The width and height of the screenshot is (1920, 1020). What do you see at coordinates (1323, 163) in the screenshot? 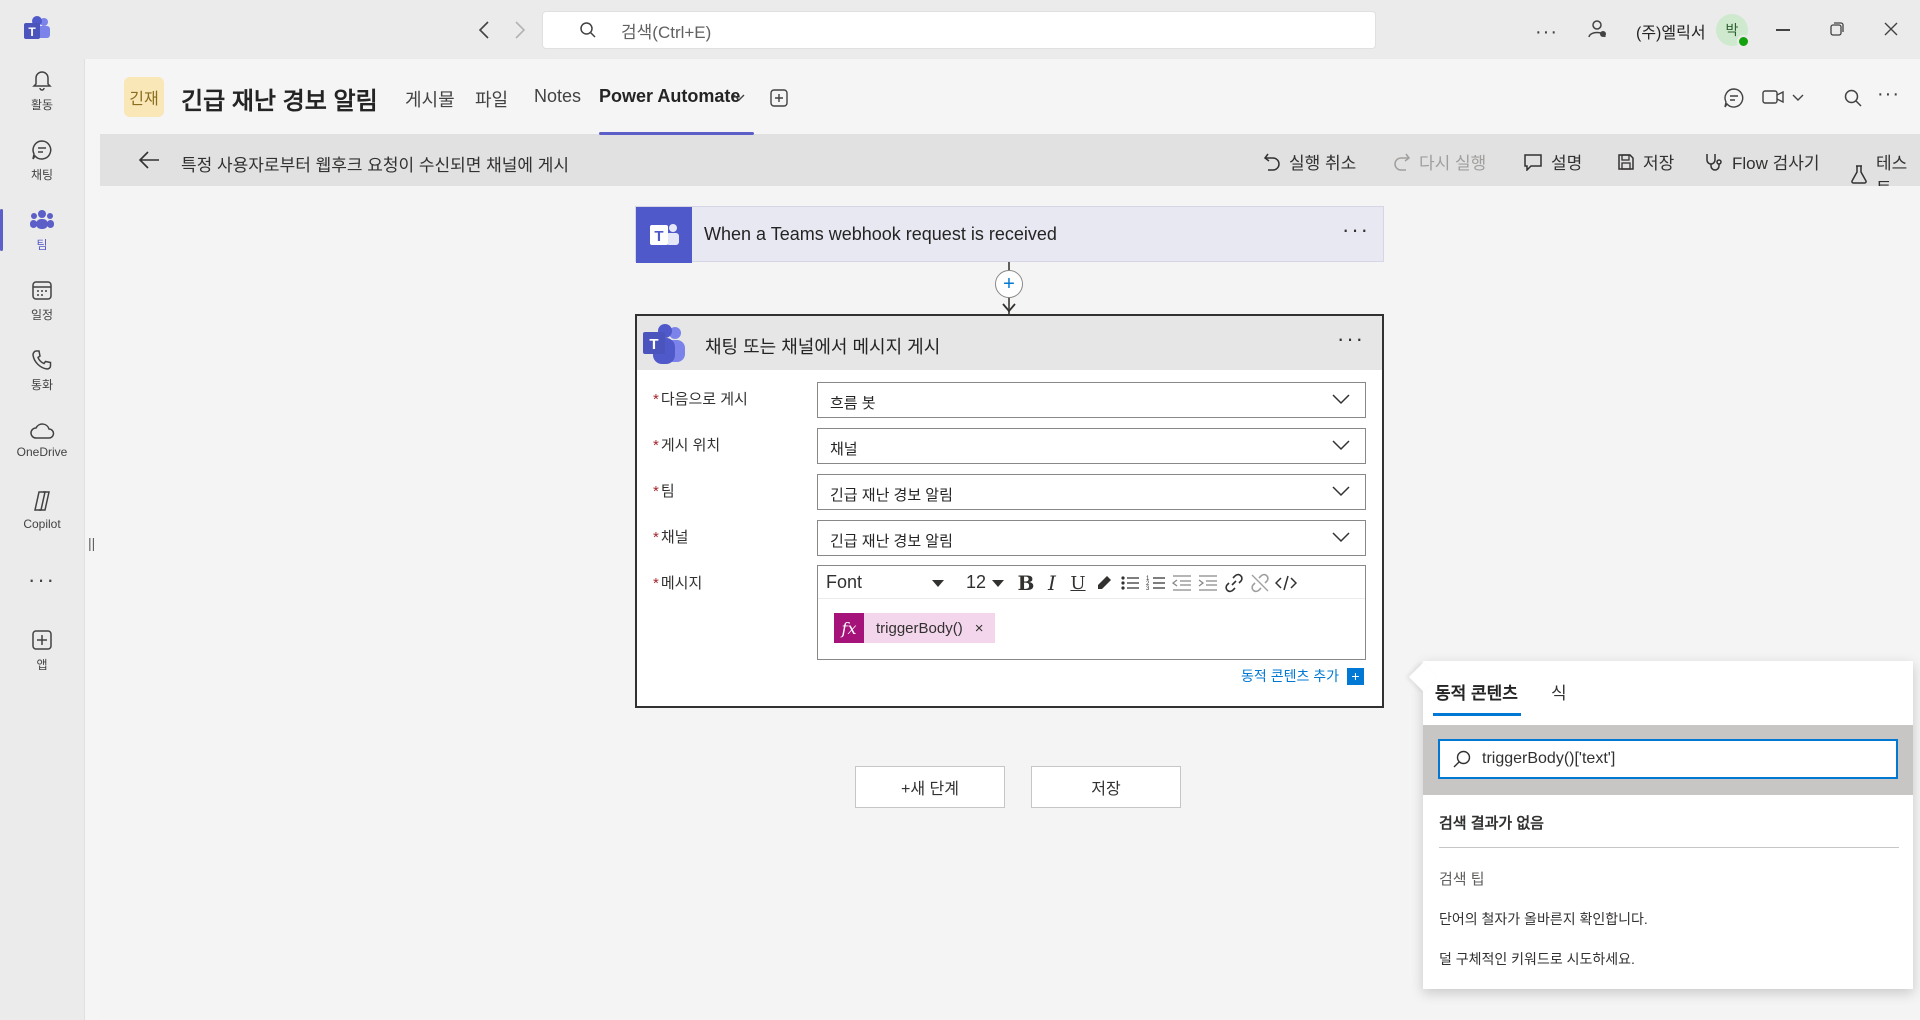
I see `undo-label: 실행 취소` at bounding box center [1323, 163].